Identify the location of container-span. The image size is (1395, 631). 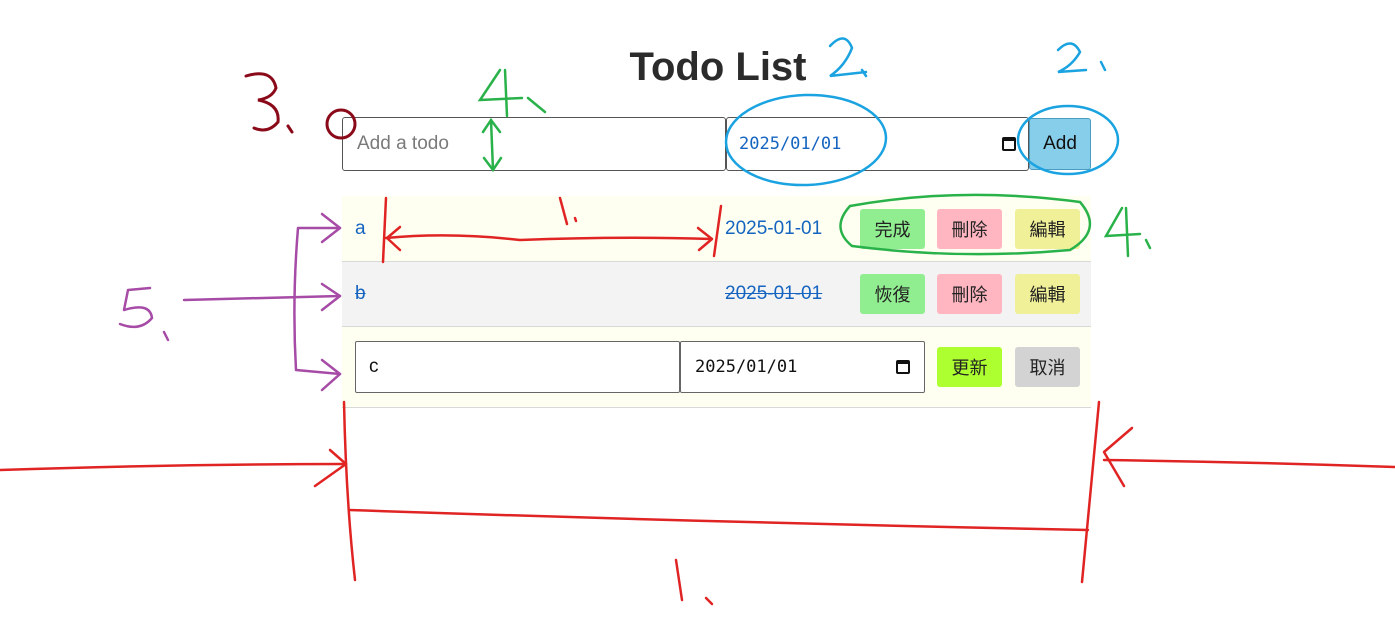
(718, 520).